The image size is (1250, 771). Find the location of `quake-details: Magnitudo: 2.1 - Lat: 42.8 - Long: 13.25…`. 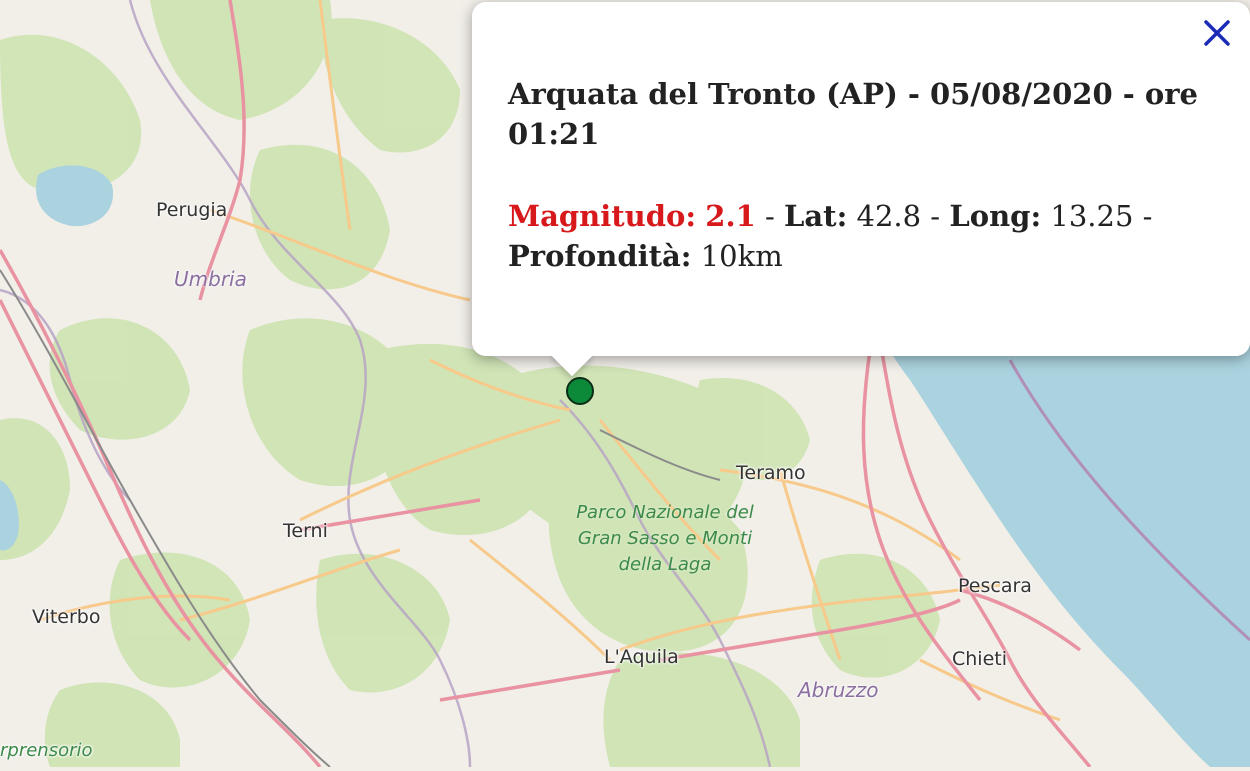

quake-details: Magnitudo: 2.1 - Lat: 42.8 - Long: 13.25… is located at coordinates (858, 236).